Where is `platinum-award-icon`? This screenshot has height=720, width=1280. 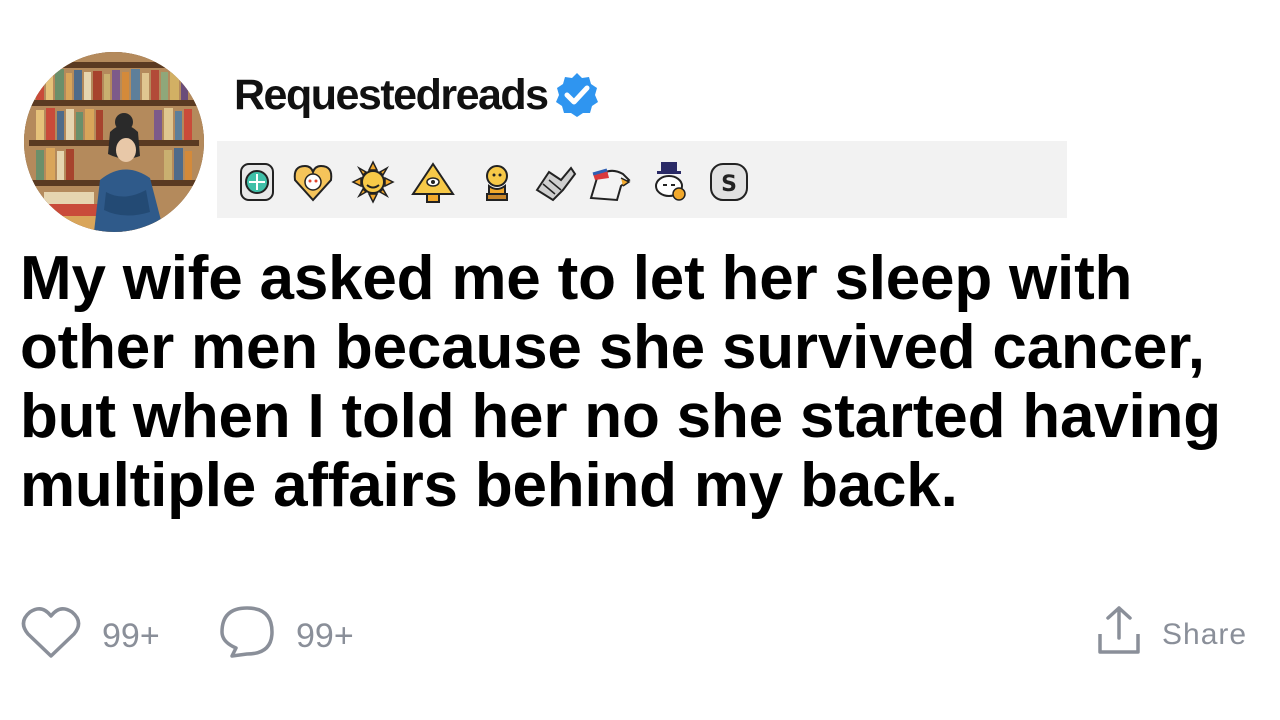 platinum-award-icon is located at coordinates (257, 182).